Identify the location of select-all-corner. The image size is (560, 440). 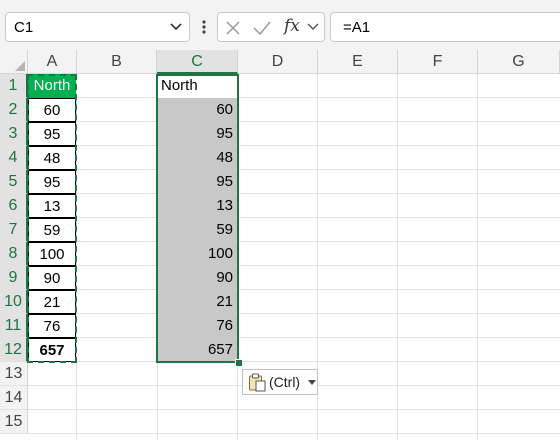
(14, 62).